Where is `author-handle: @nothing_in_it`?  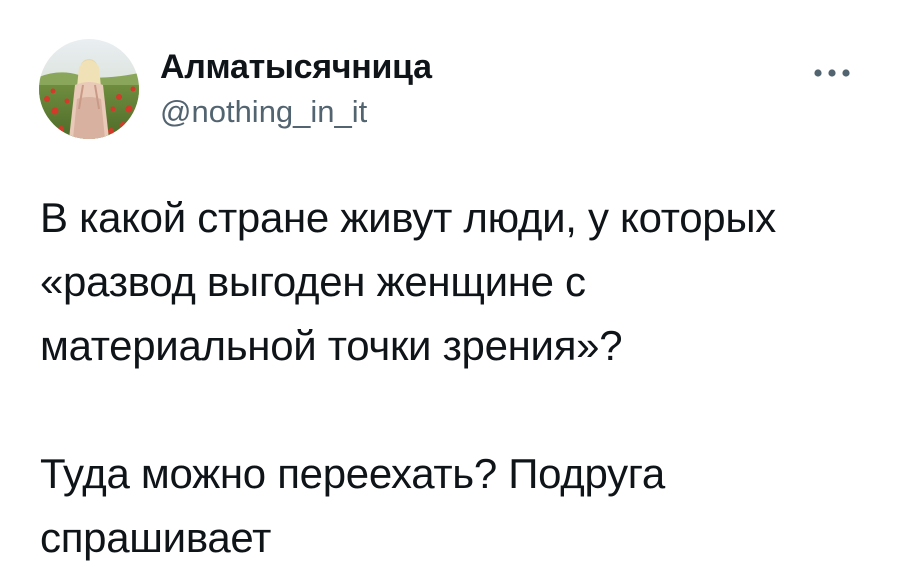 author-handle: @nothing_in_it is located at coordinates (296, 112).